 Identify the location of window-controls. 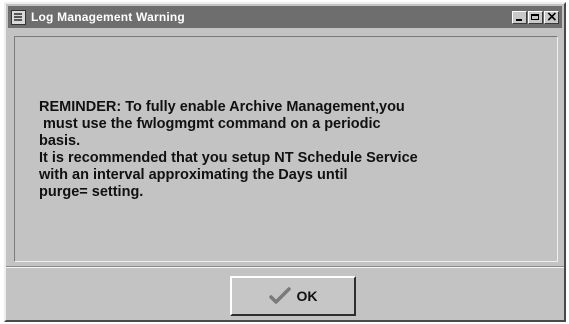
(535, 17).